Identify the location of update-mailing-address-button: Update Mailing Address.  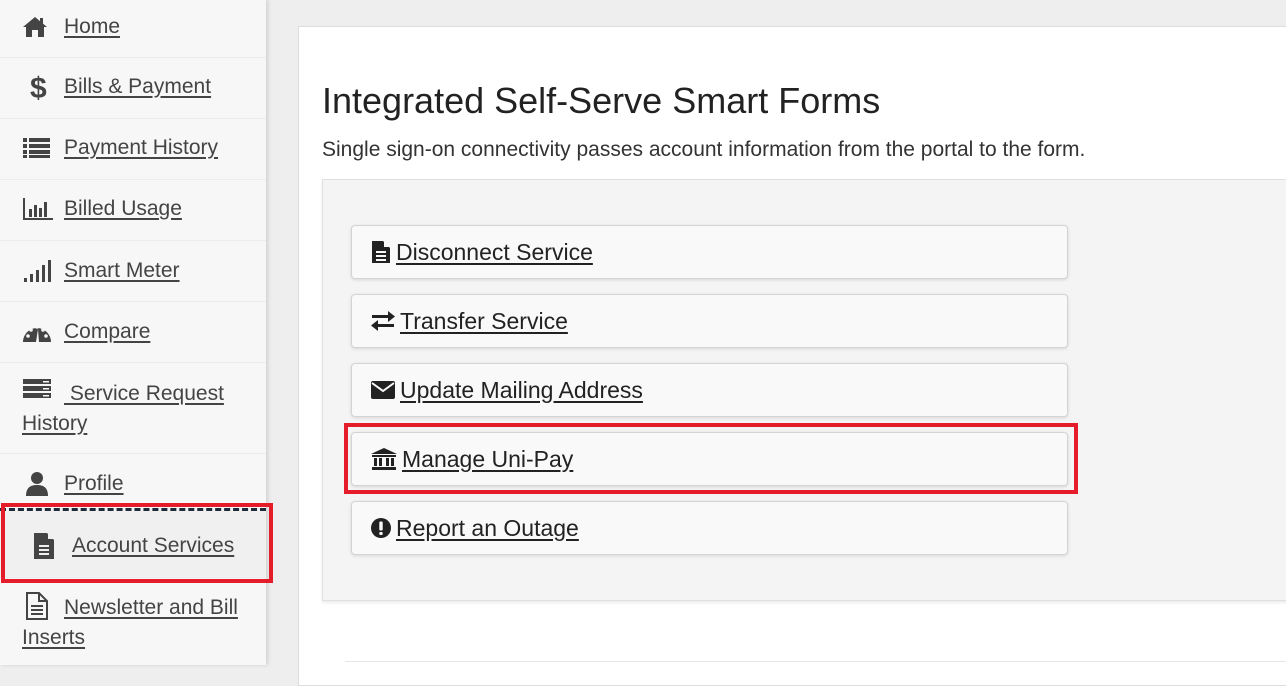
(709, 390).